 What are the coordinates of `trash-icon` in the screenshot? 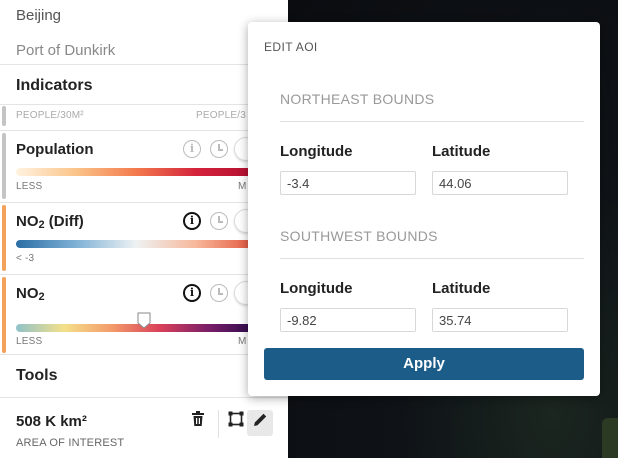 It's located at (198, 423).